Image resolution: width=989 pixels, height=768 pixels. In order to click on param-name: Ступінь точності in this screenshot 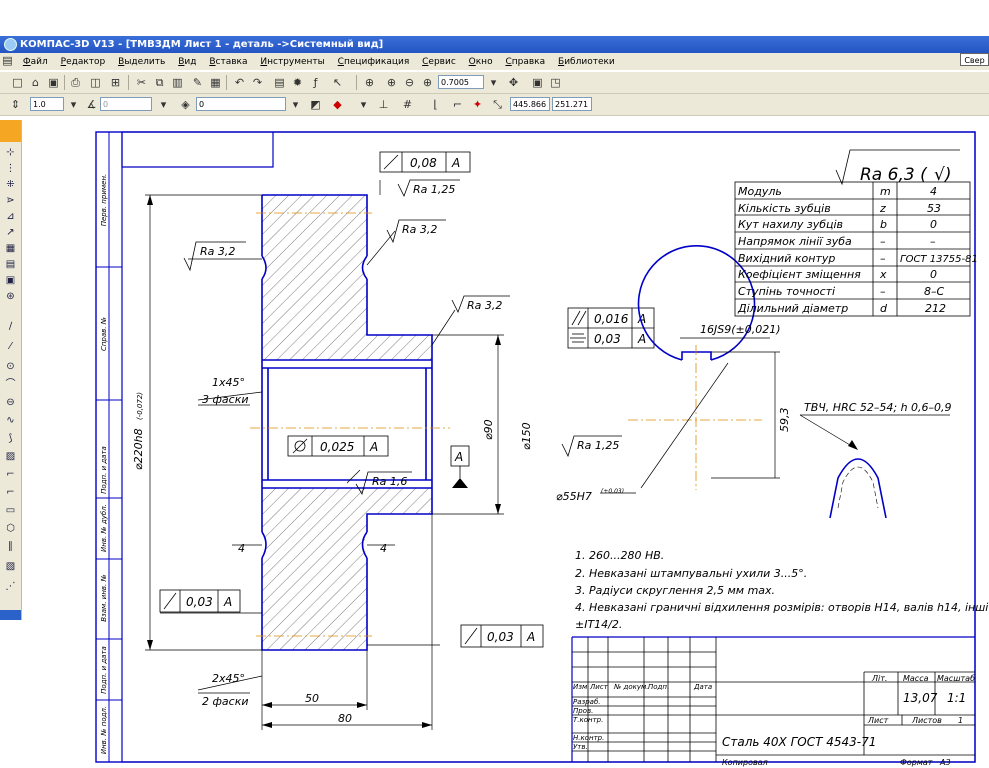, I will do `click(786, 291)`.